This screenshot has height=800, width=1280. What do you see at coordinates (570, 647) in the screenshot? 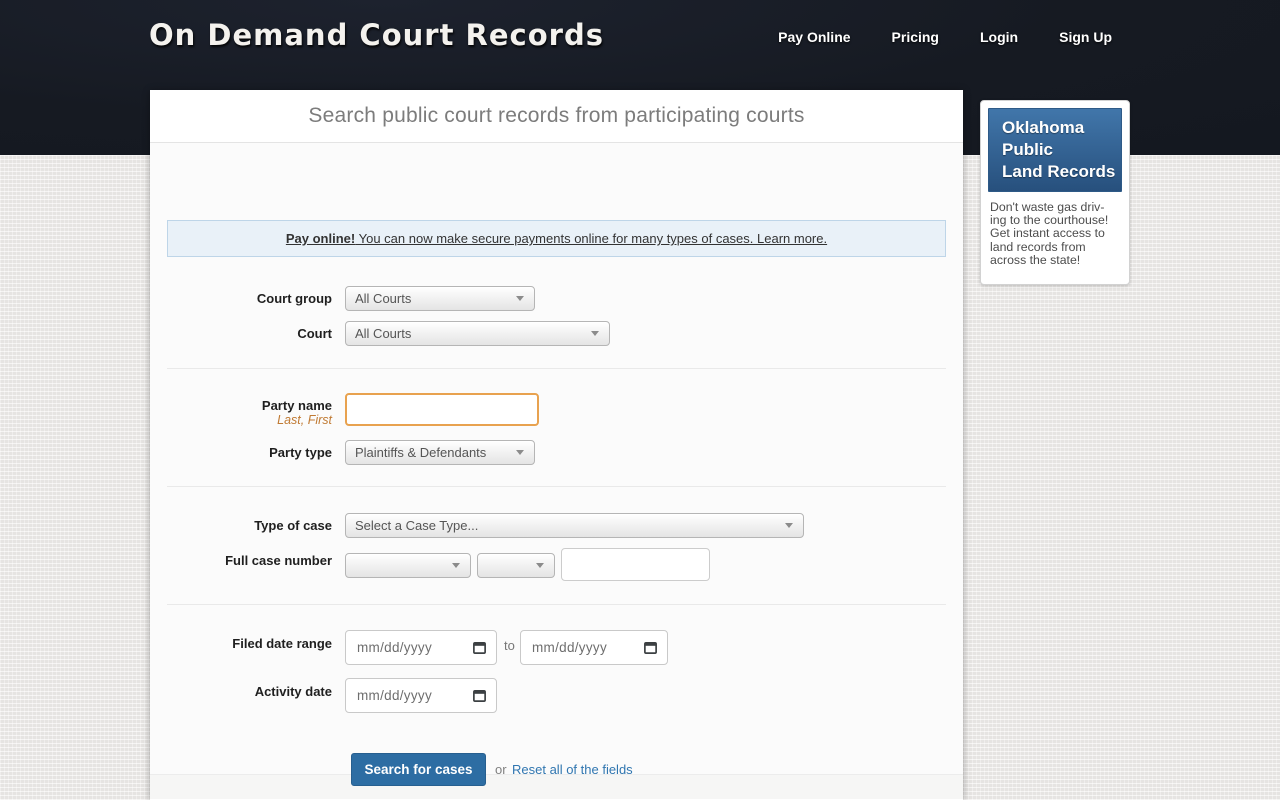
I see `filed-date-to-placeholder: mm/dd/yyyy` at bounding box center [570, 647].